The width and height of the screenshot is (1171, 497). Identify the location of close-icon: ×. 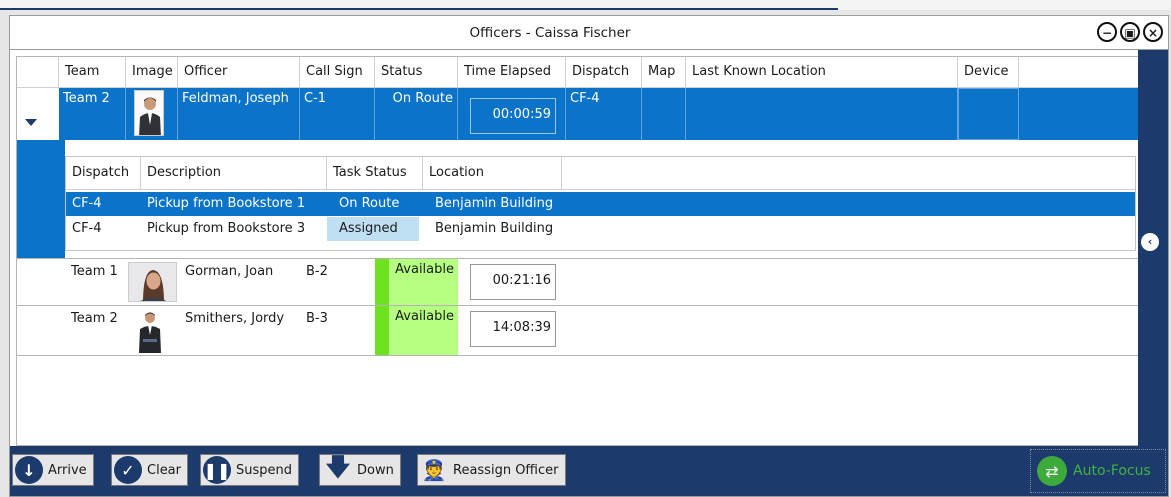
(1153, 32).